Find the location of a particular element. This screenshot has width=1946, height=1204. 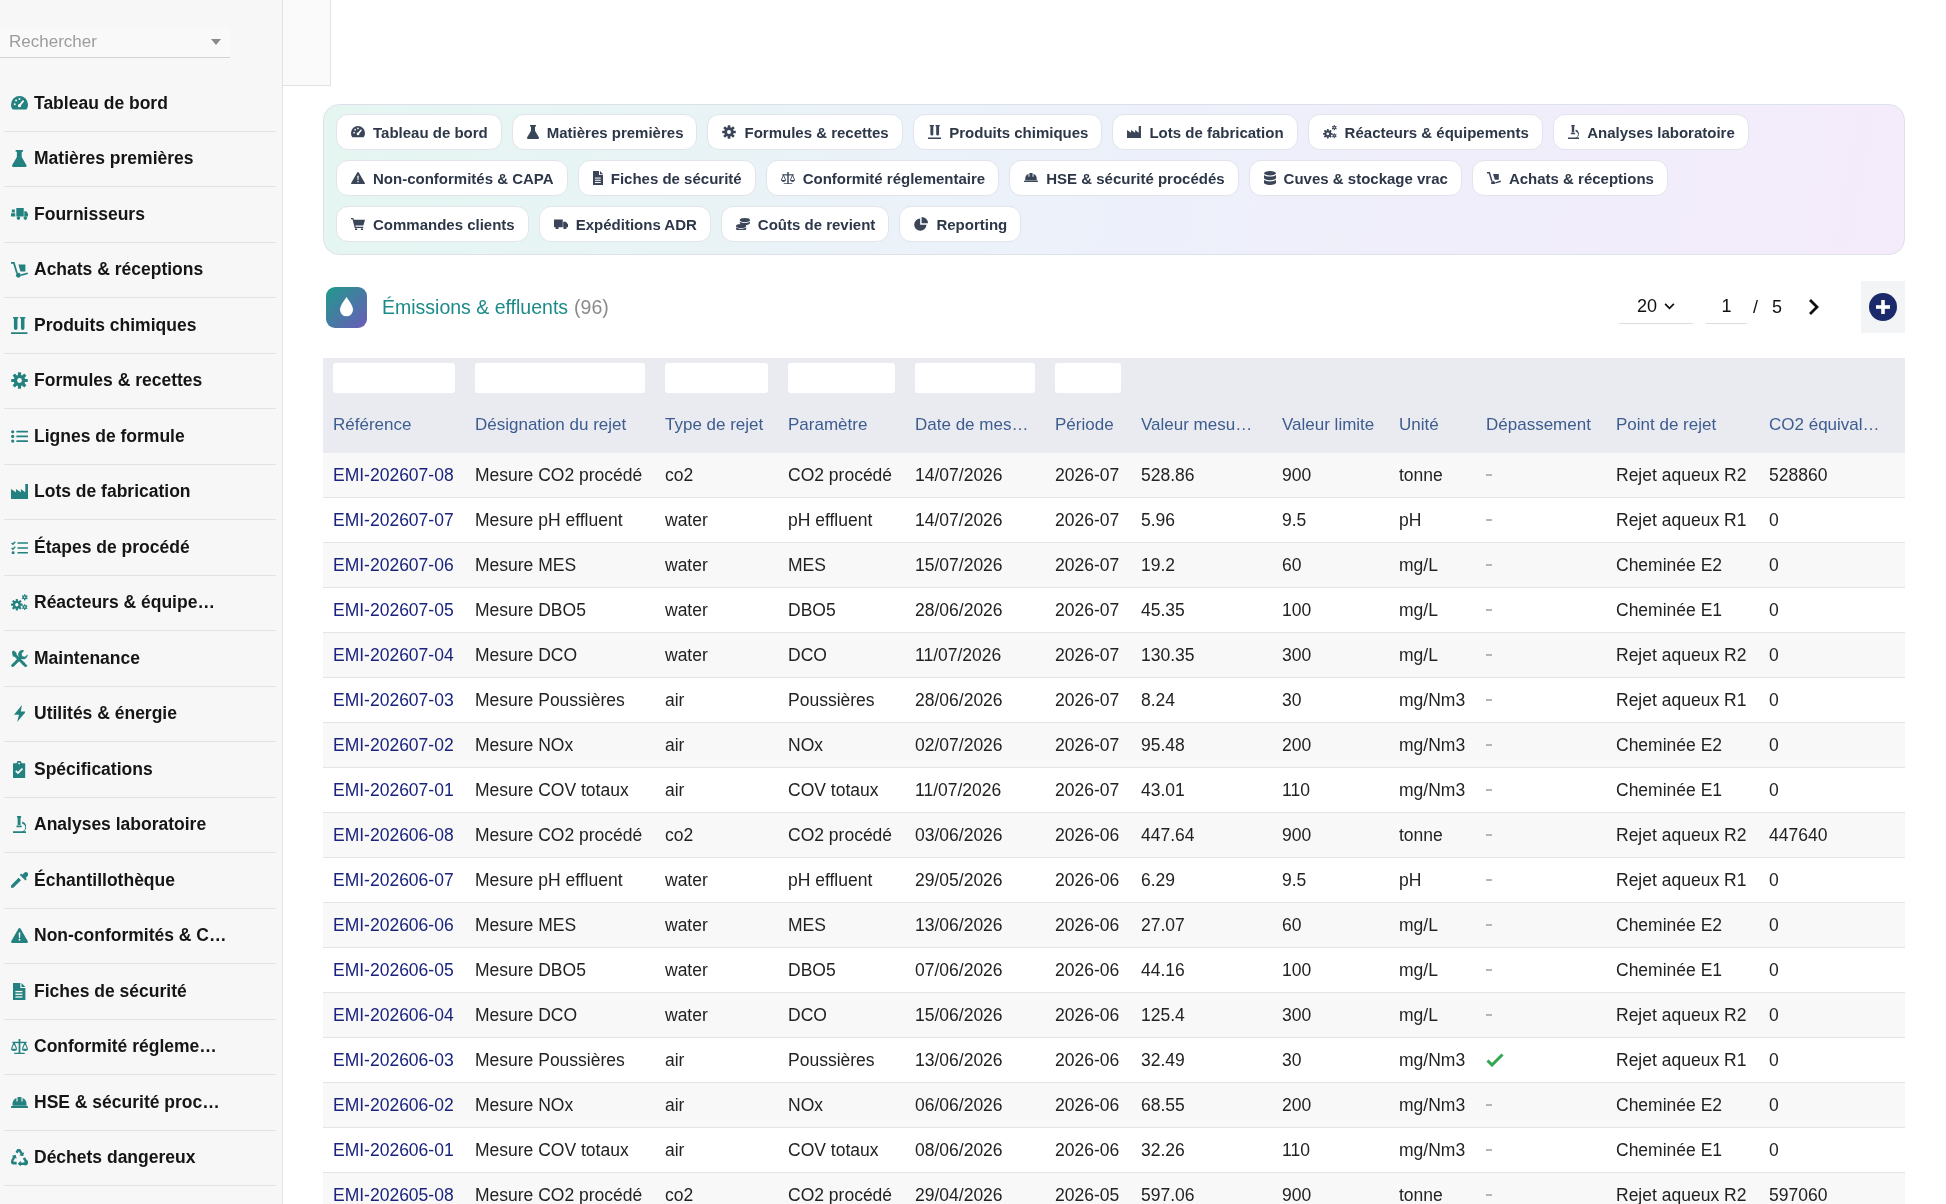

sidebar-item: Déchets dangereux is located at coordinates (140, 1158).